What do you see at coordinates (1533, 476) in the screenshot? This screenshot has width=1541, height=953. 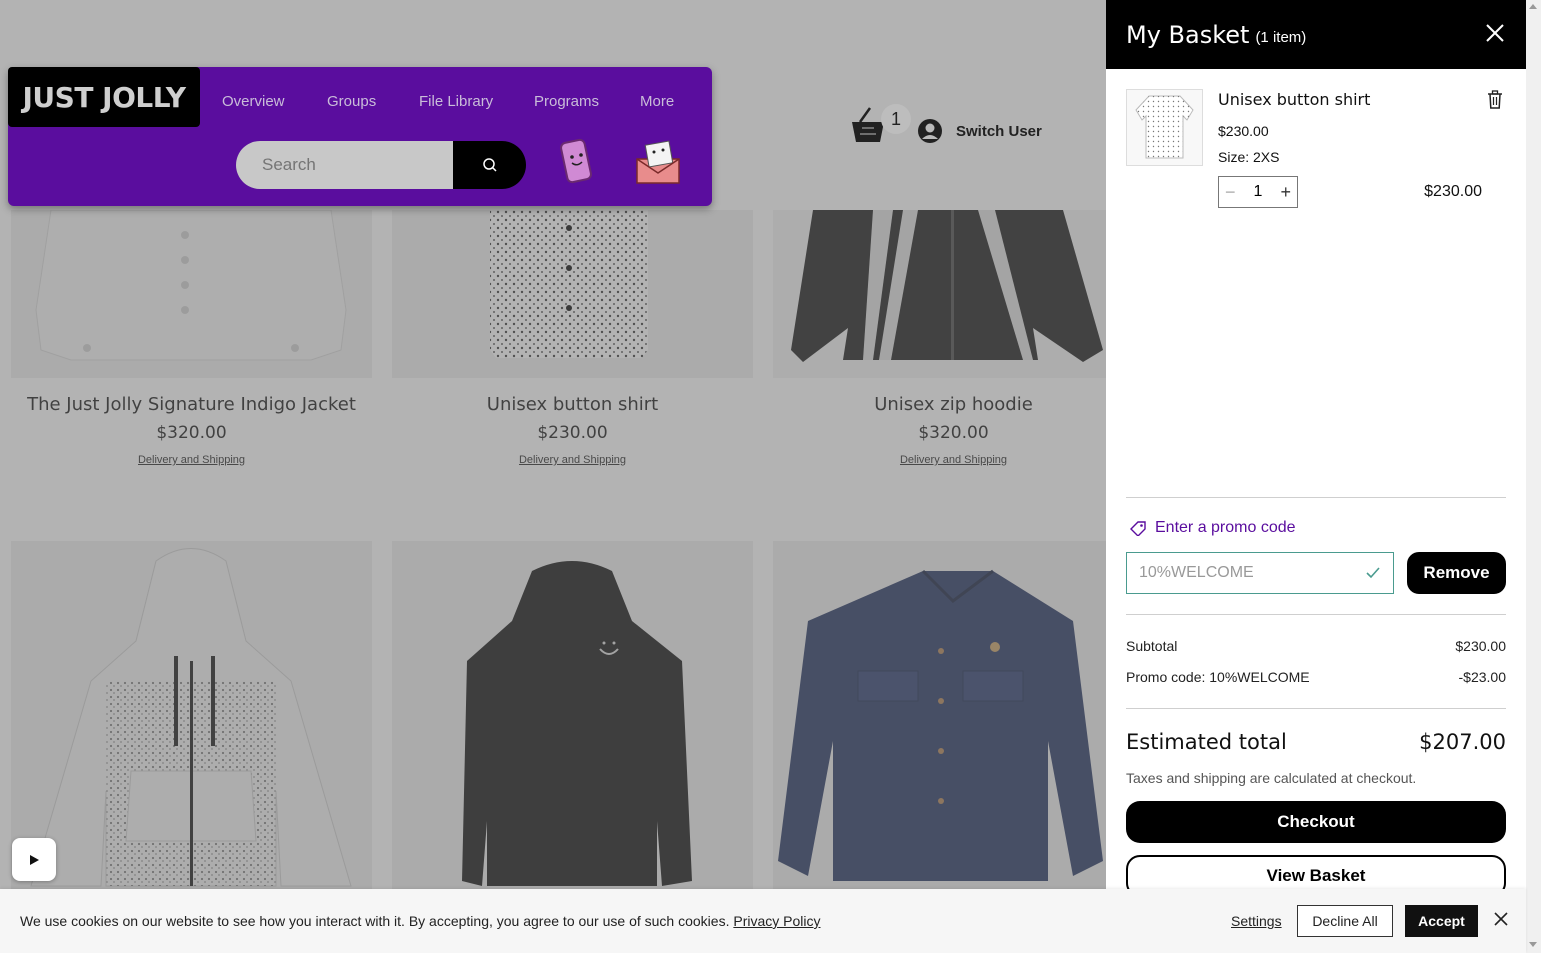 I see `scrollbar` at bounding box center [1533, 476].